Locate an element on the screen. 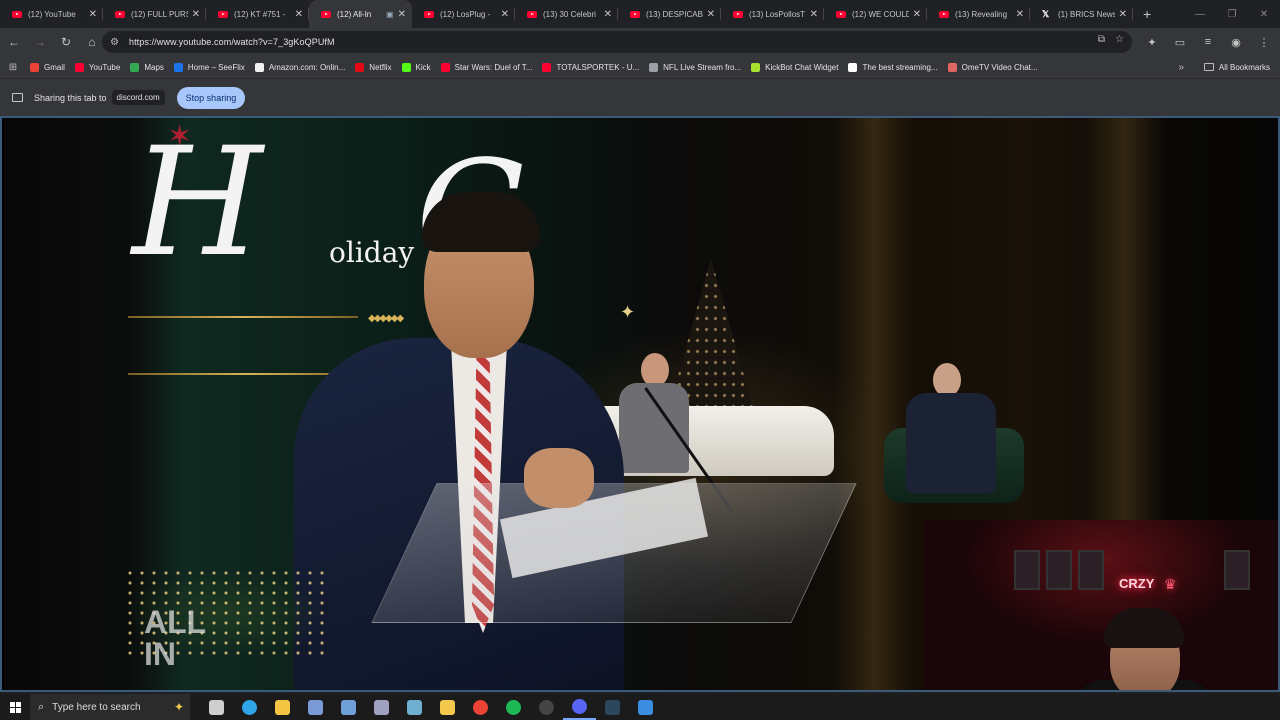  browser-tab: (13) Revealing ✕ is located at coordinates (978, 14).